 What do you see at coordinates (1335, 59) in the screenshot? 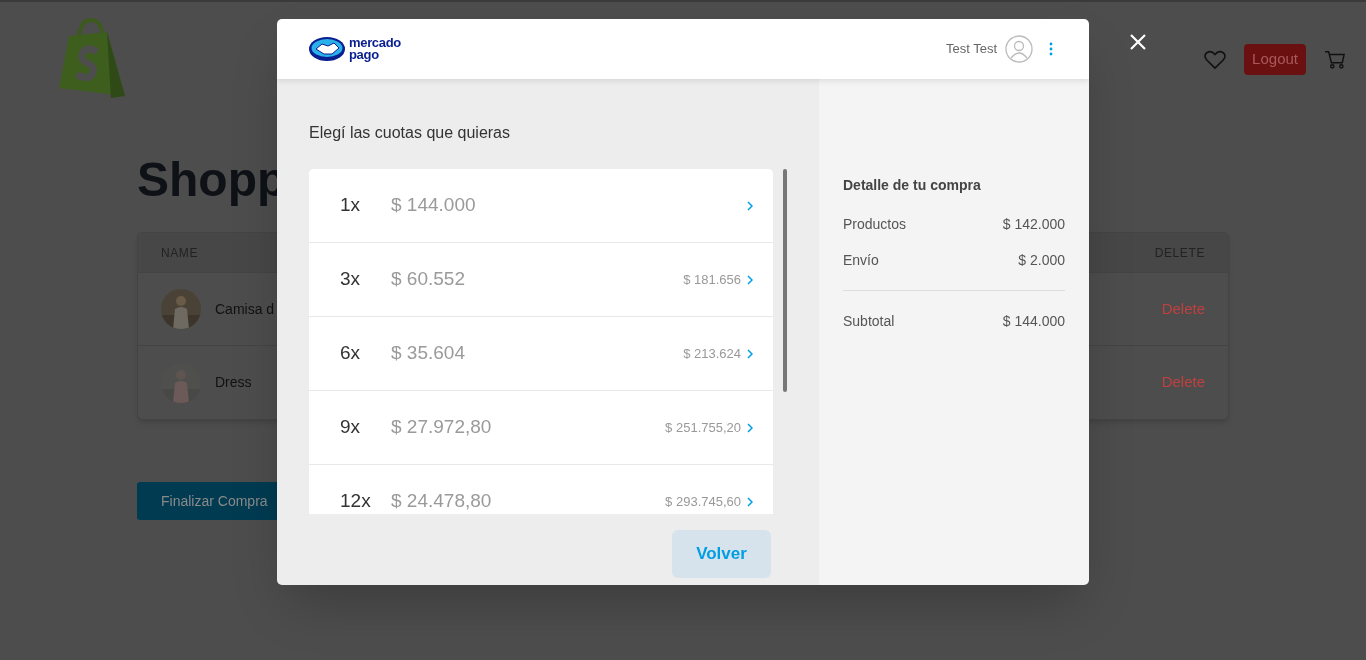
I see `cart-icon` at bounding box center [1335, 59].